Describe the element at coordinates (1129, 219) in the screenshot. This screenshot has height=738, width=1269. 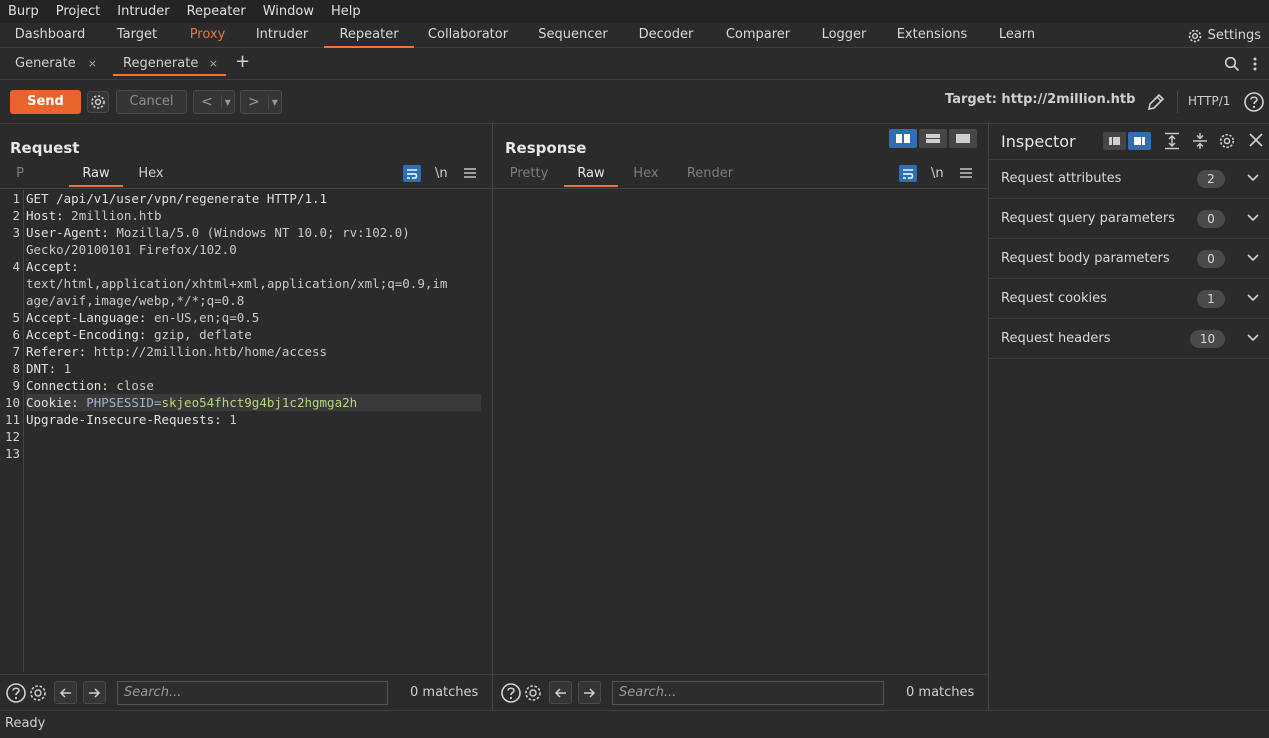
I see `inspector-section-query-parameters: Request query parameters 0` at that location.